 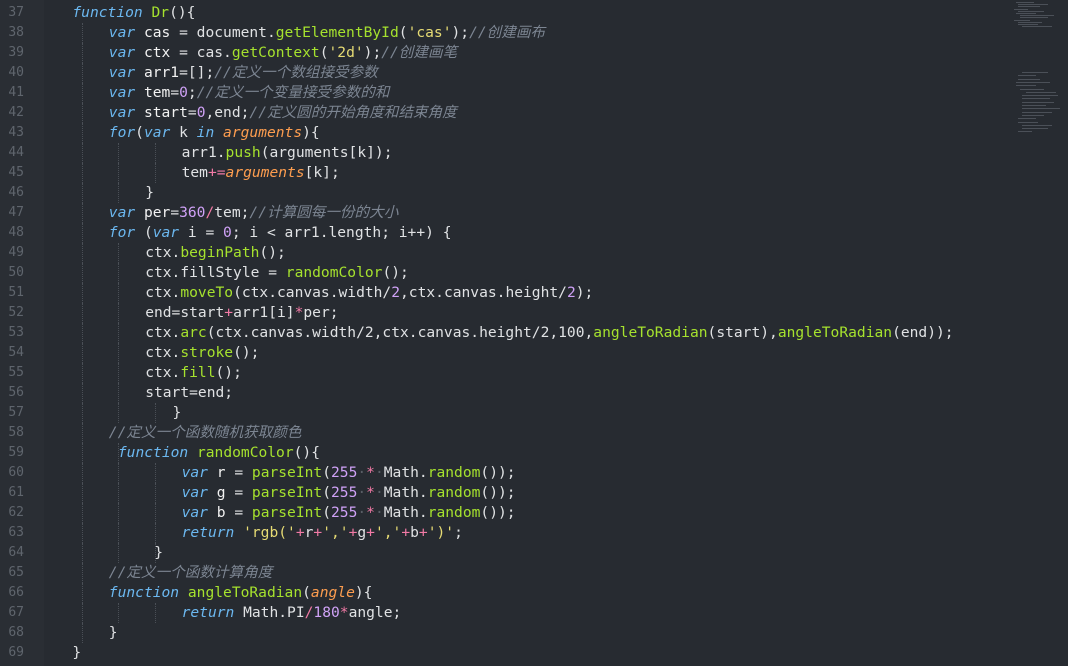 What do you see at coordinates (283, 53) in the screenshot?
I see `code-text: var ctx = cas.getContext('2d');//创建画笔` at bounding box center [283, 53].